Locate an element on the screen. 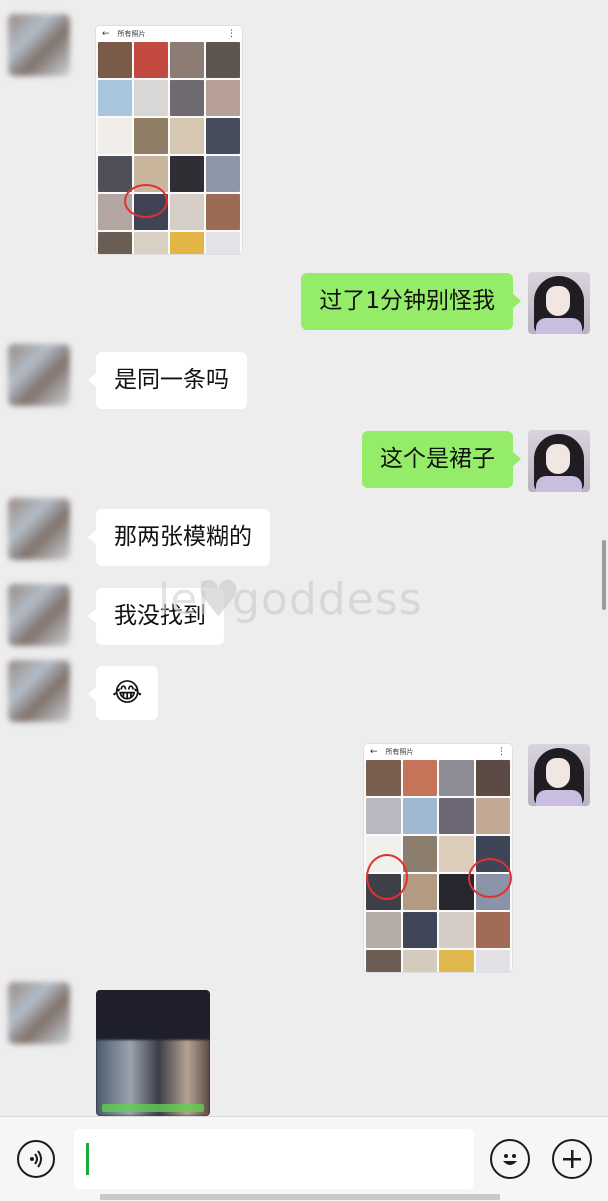 The image size is (608, 1201). emoji-message: 😂 is located at coordinates (123, 693).